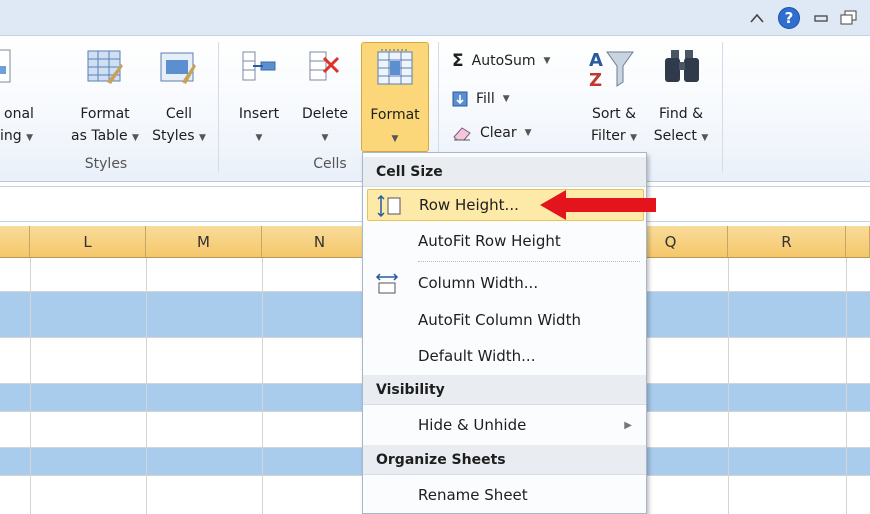 The width and height of the screenshot is (870, 514). Describe the element at coordinates (614, 96) in the screenshot. I see `sort-filter-button: A Z Sort & Filter ▼` at that location.